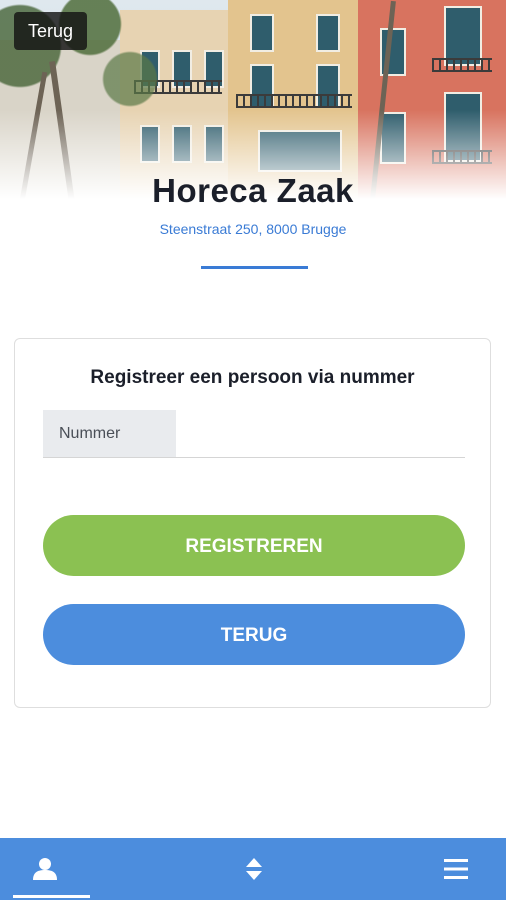  Describe the element at coordinates (109, 433) in the screenshot. I see `number-input-label: Nummer` at that location.